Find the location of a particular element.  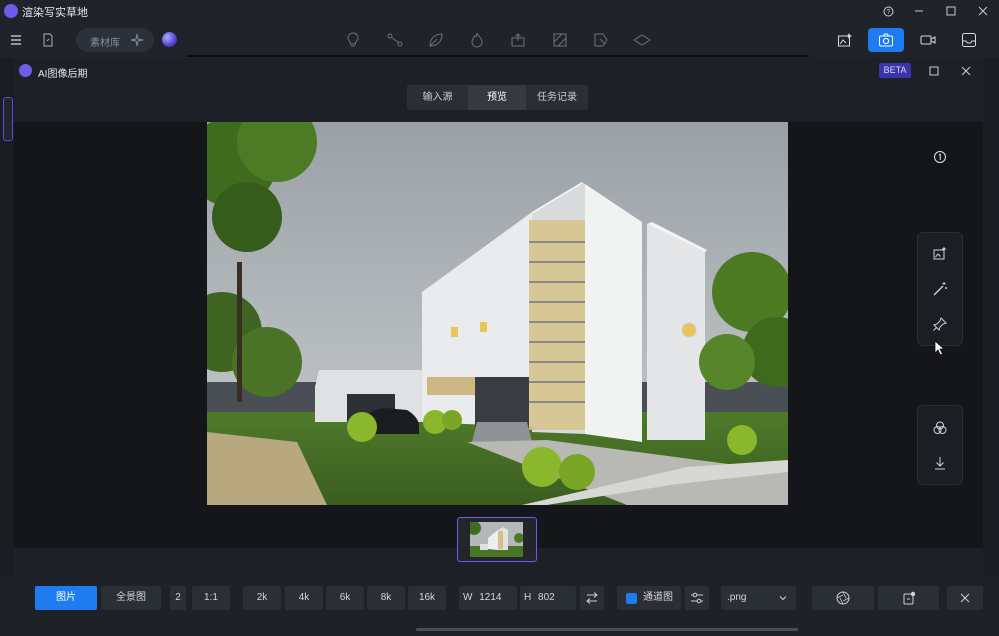

leaf-icon is located at coordinates (436, 40).